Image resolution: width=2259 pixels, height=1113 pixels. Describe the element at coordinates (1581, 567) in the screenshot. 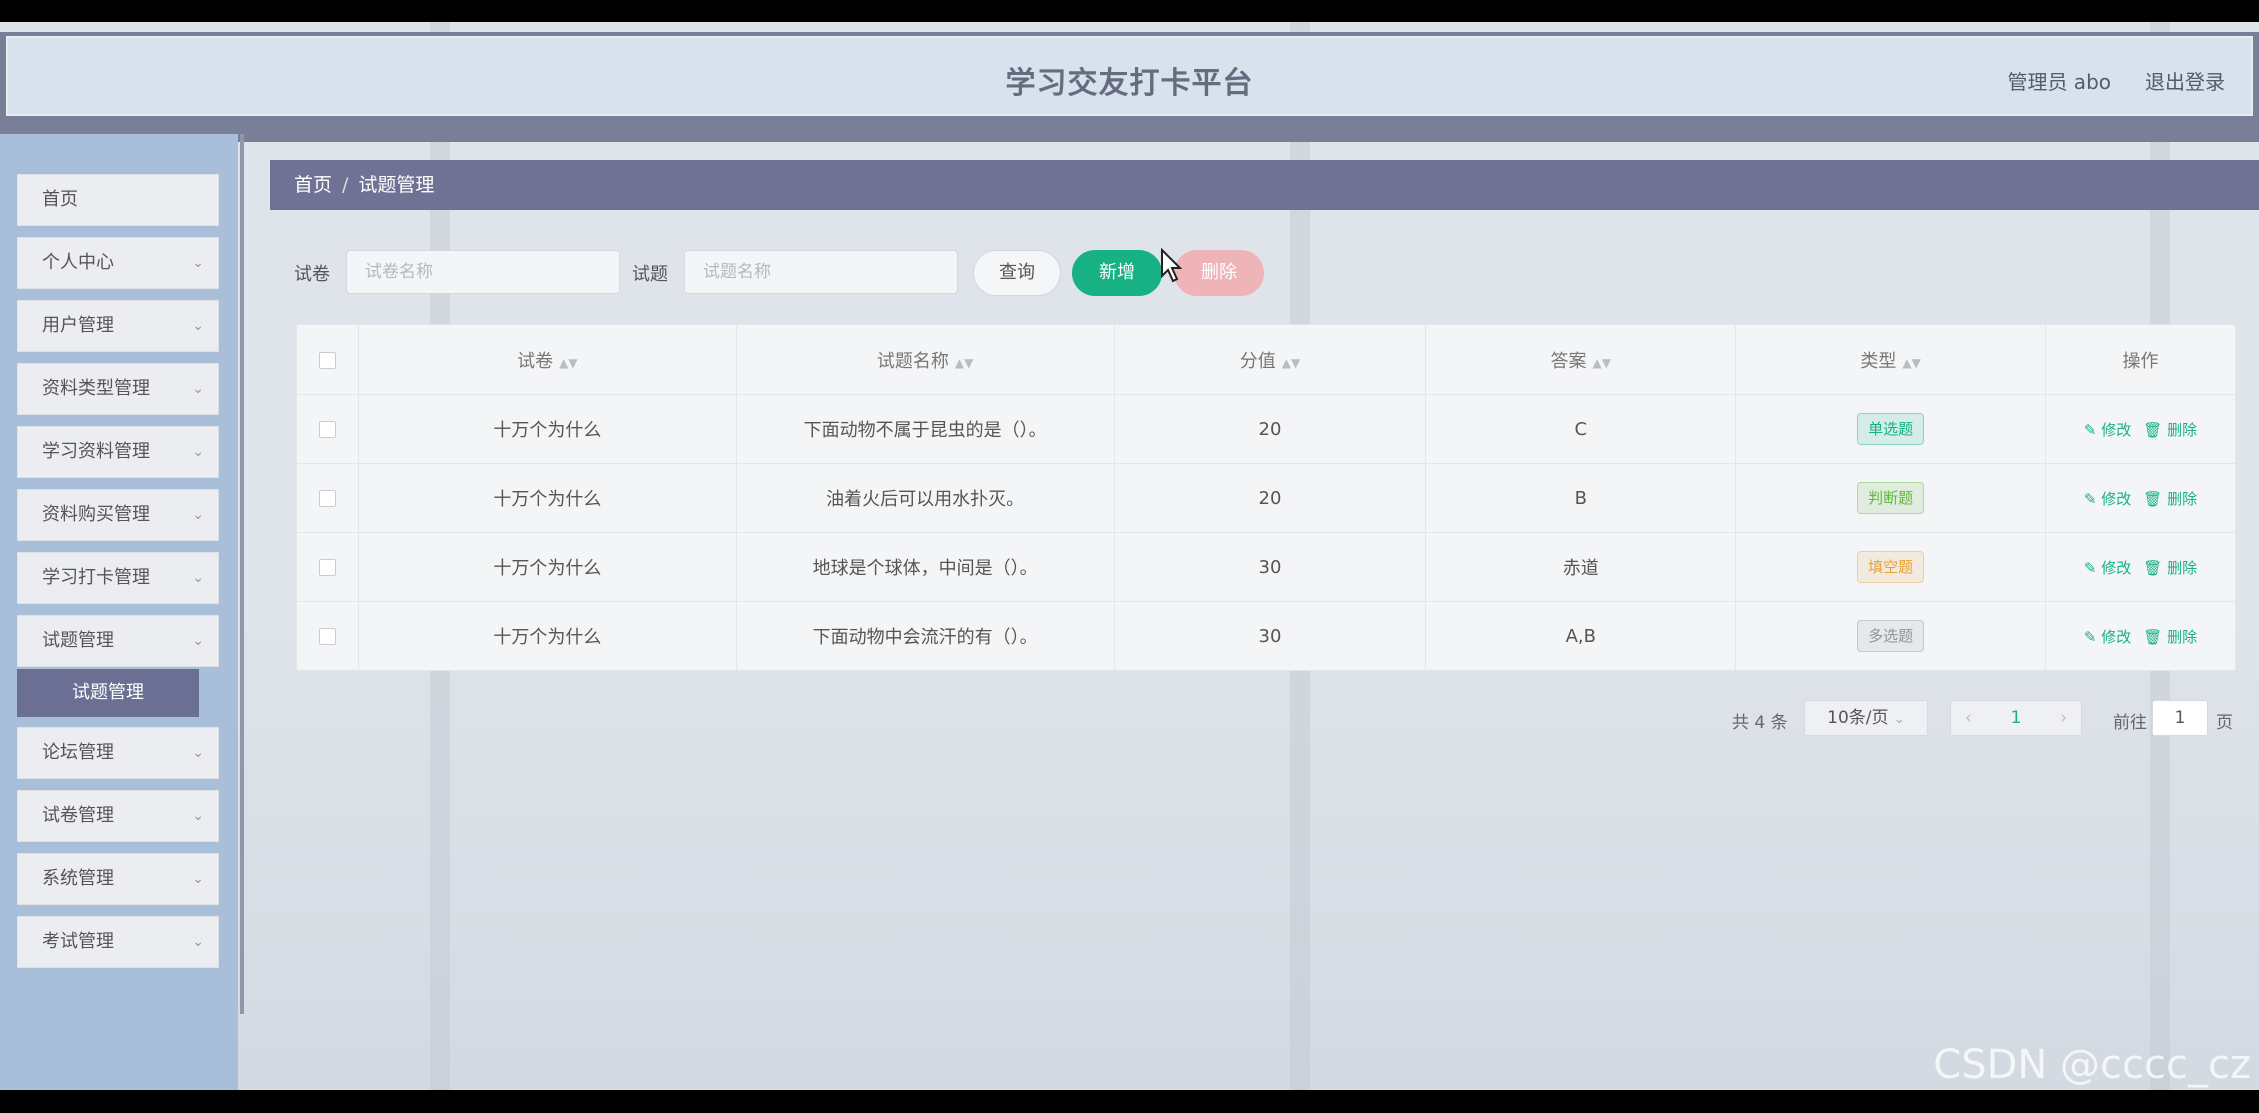

I see `cell-answer: 赤道` at that location.